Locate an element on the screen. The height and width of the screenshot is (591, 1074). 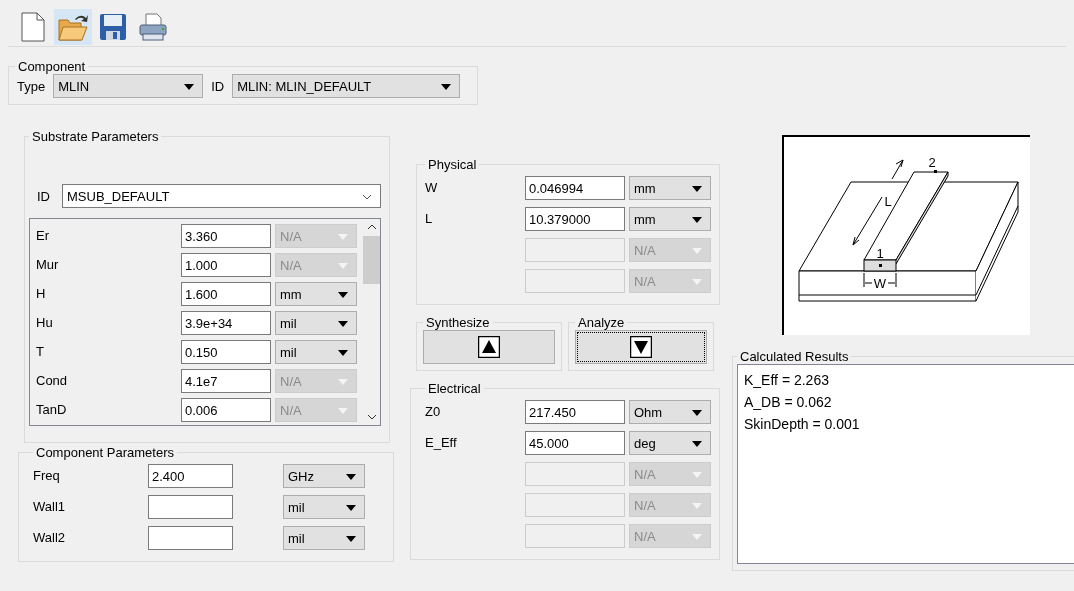
analyze-button is located at coordinates (641, 347).